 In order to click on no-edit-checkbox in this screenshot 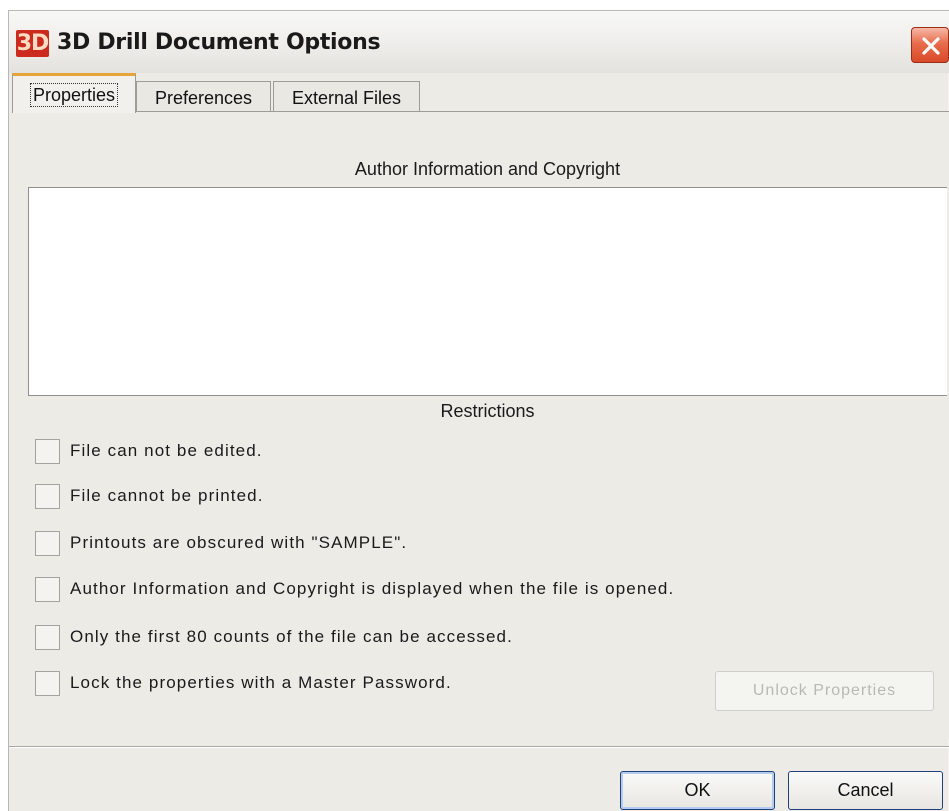, I will do `click(47, 451)`.